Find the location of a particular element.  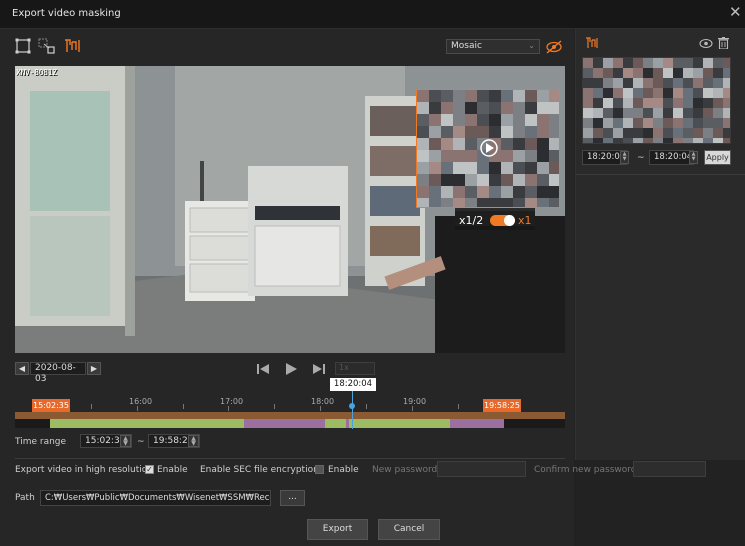

trash-icon is located at coordinates (723, 43).